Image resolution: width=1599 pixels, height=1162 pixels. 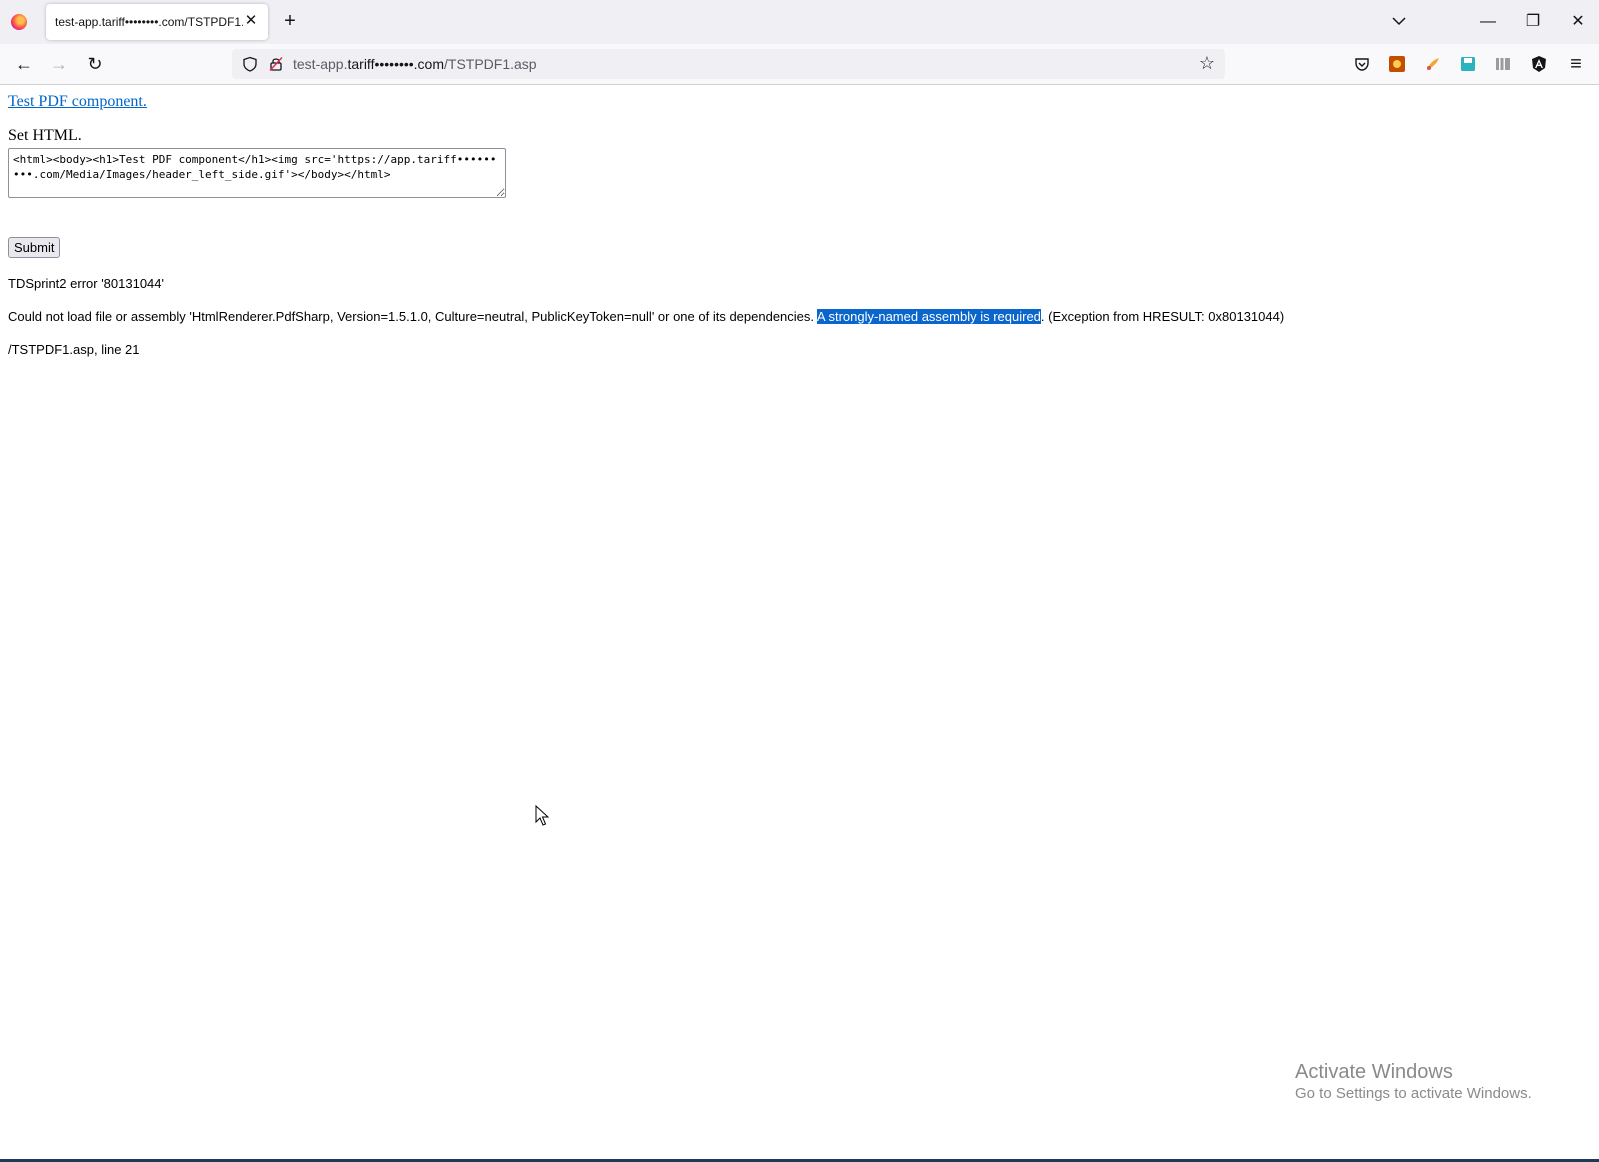 What do you see at coordinates (59, 64) in the screenshot?
I see `forward-icon: →` at bounding box center [59, 64].